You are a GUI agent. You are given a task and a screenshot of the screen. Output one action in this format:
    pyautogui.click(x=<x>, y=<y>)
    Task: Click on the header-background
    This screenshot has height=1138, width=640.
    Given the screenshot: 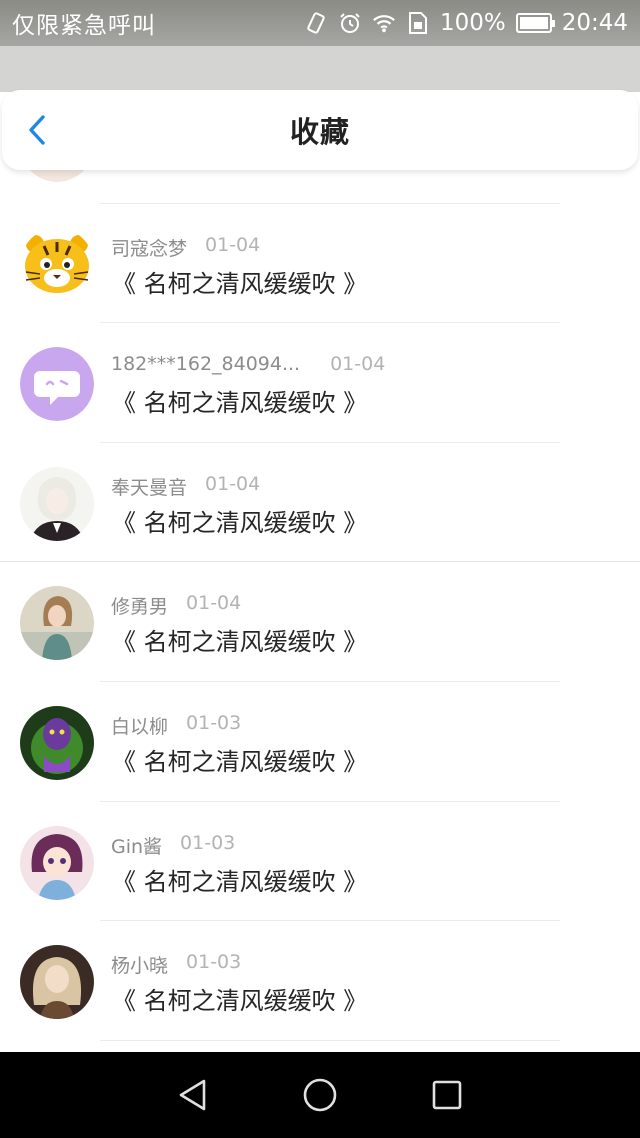 What is the action you would take?
    pyautogui.click(x=320, y=69)
    